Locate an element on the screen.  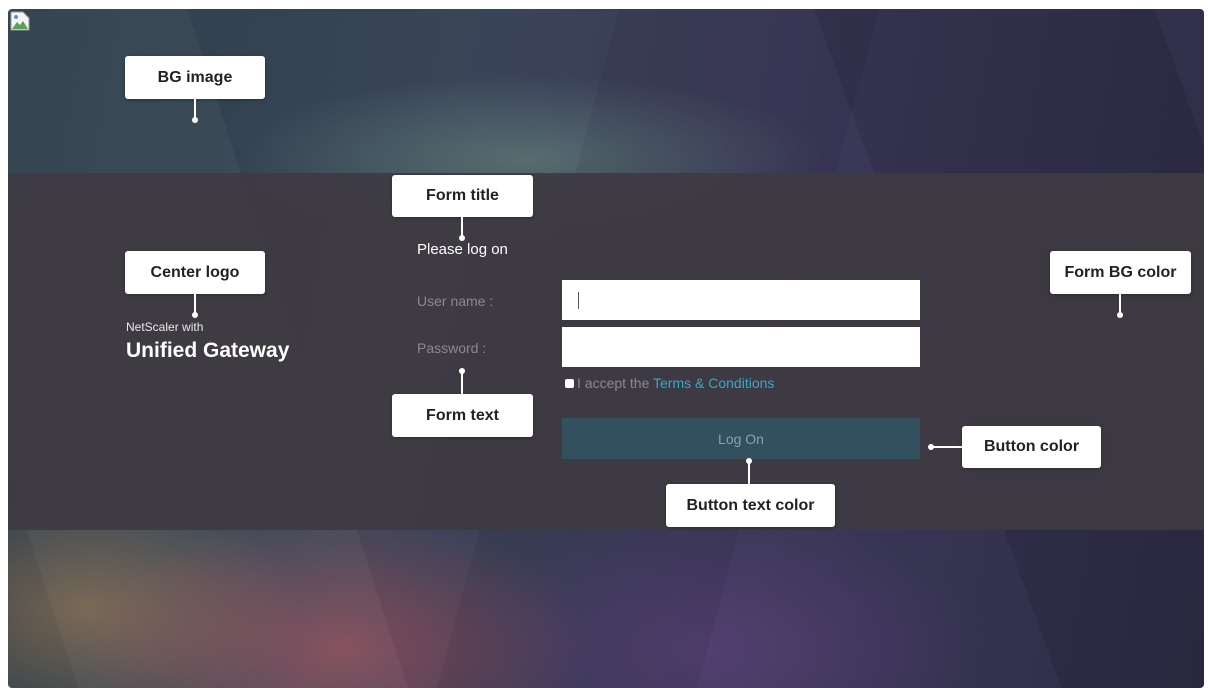
callout-button-color: Button color is located at coordinates (1031, 447).